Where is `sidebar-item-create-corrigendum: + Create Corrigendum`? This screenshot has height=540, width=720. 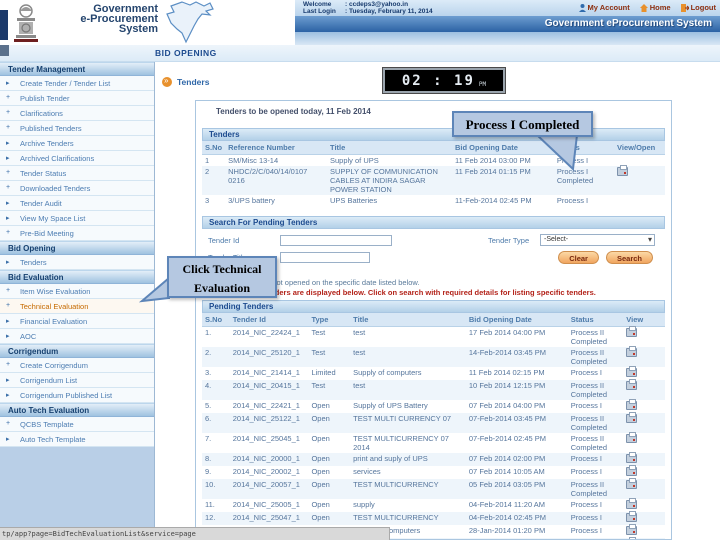 sidebar-item-create-corrigendum: + Create Corrigendum is located at coordinates (77, 365).